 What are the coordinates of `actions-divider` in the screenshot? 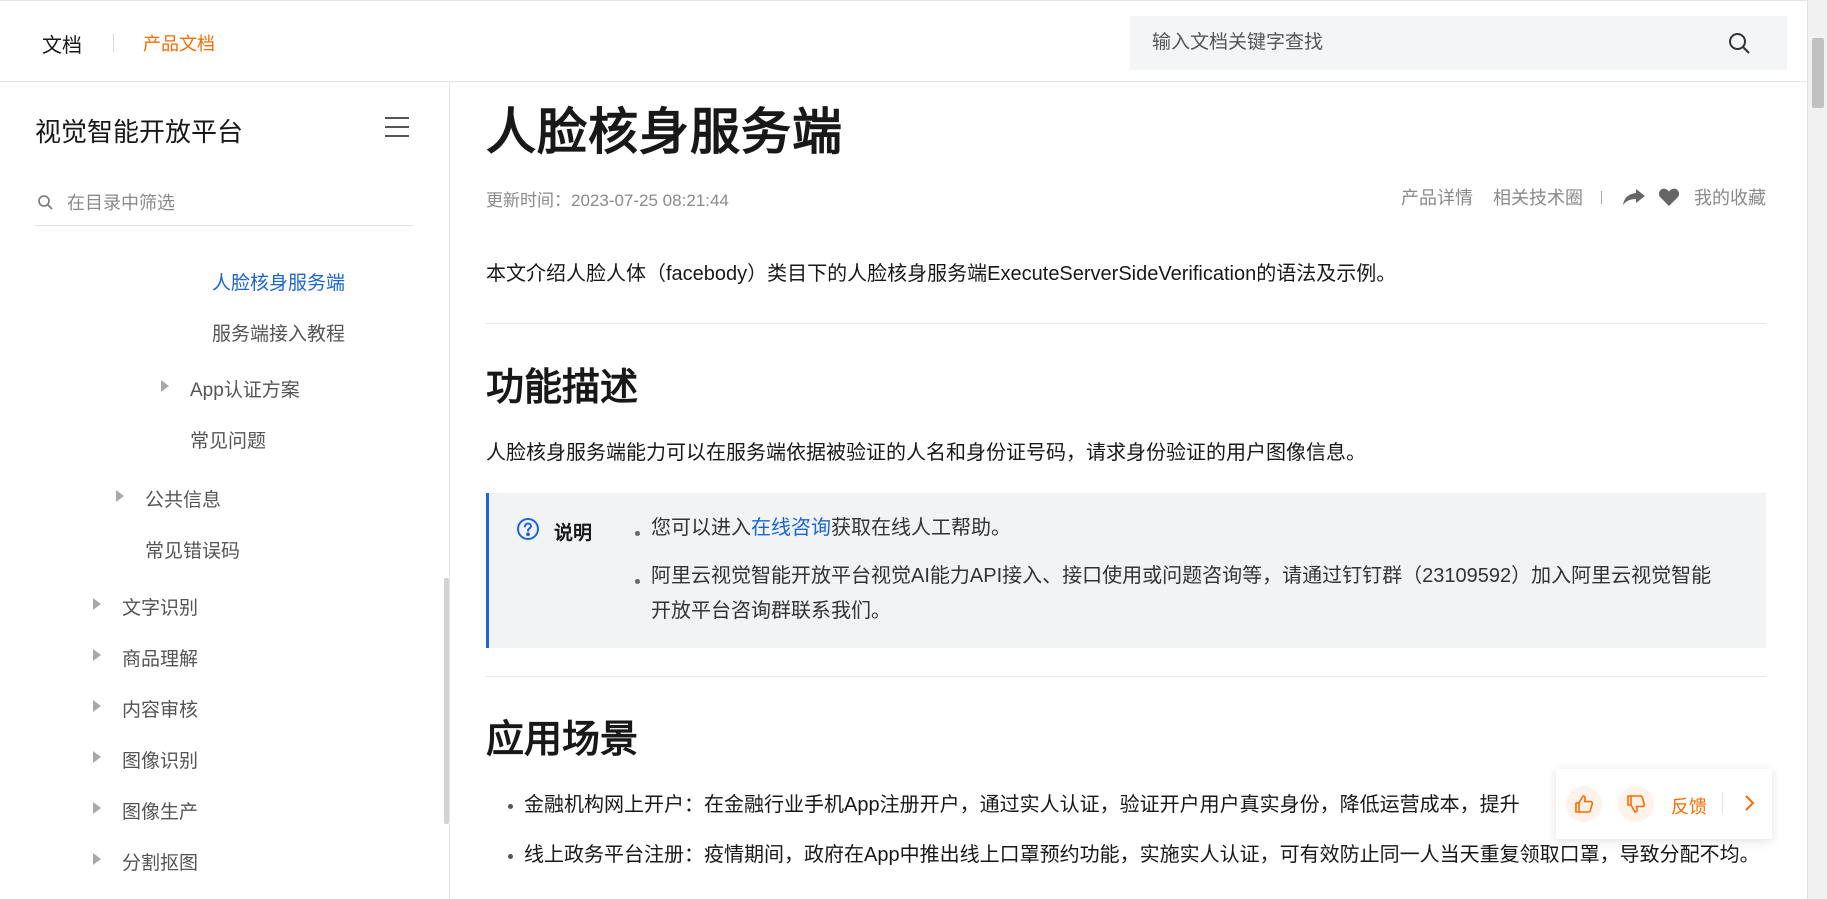 It's located at (1601, 197).